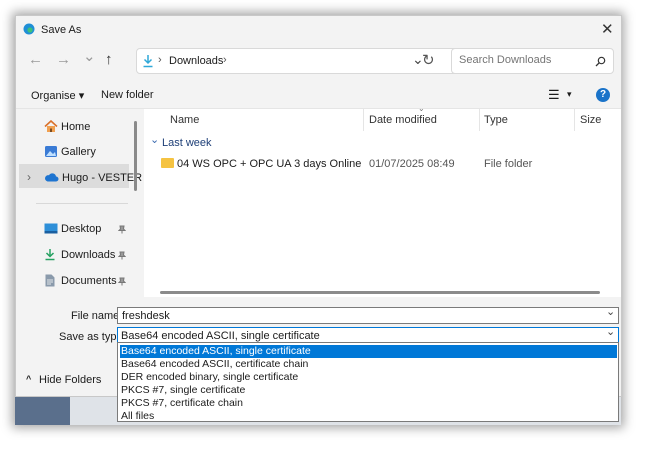 This screenshot has height=464, width=658. Describe the element at coordinates (428, 60) in the screenshot. I see `refresh-button: ↻` at that location.